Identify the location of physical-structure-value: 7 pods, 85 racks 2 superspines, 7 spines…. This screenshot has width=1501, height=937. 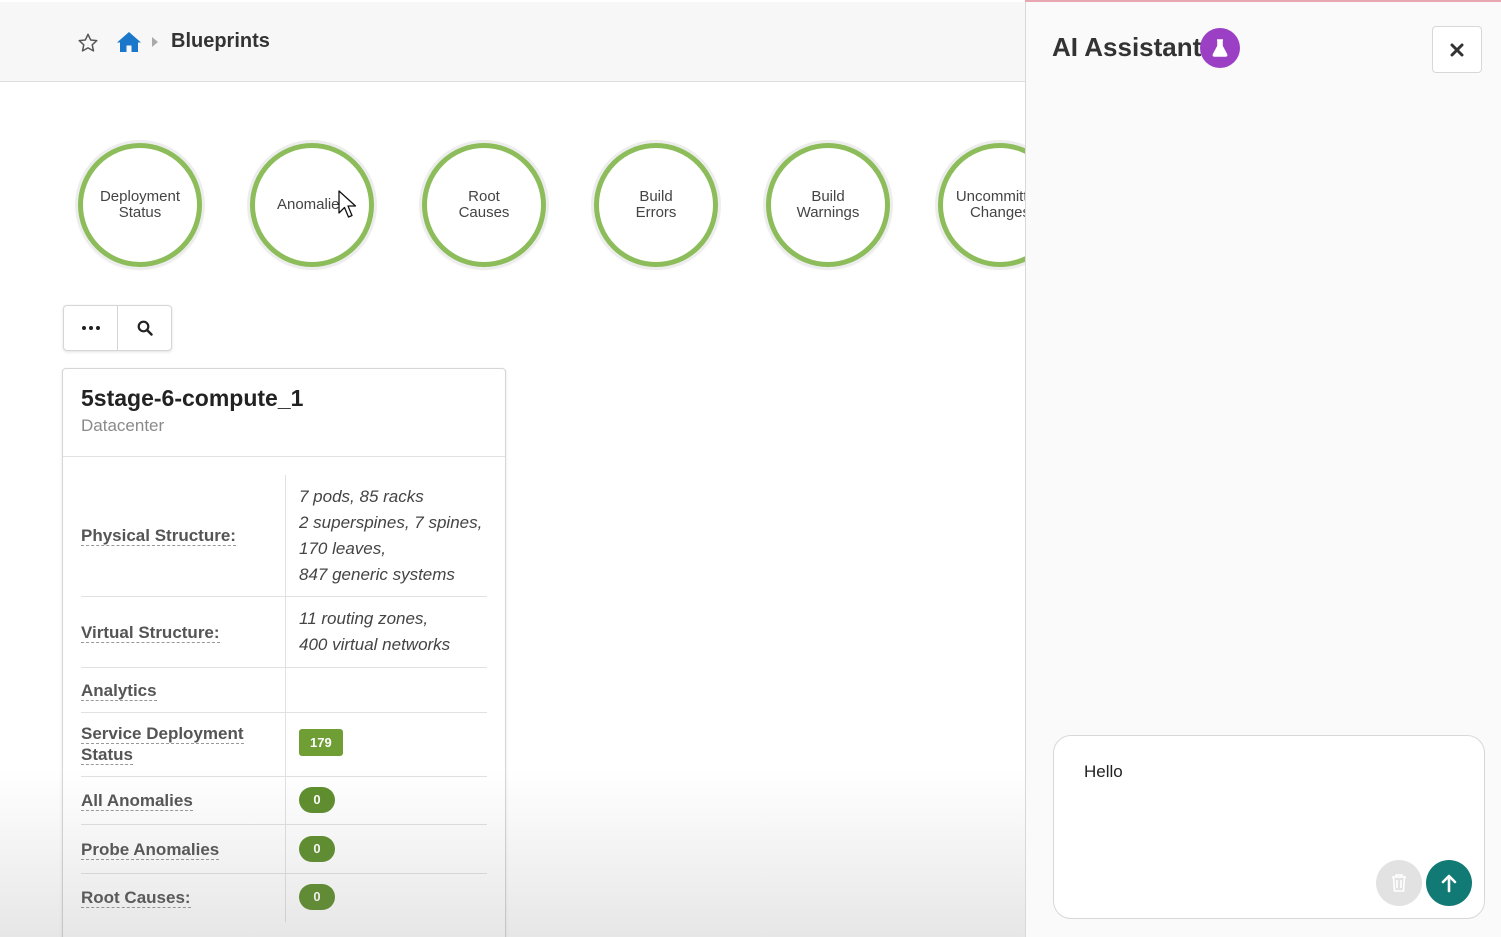
(391, 535).